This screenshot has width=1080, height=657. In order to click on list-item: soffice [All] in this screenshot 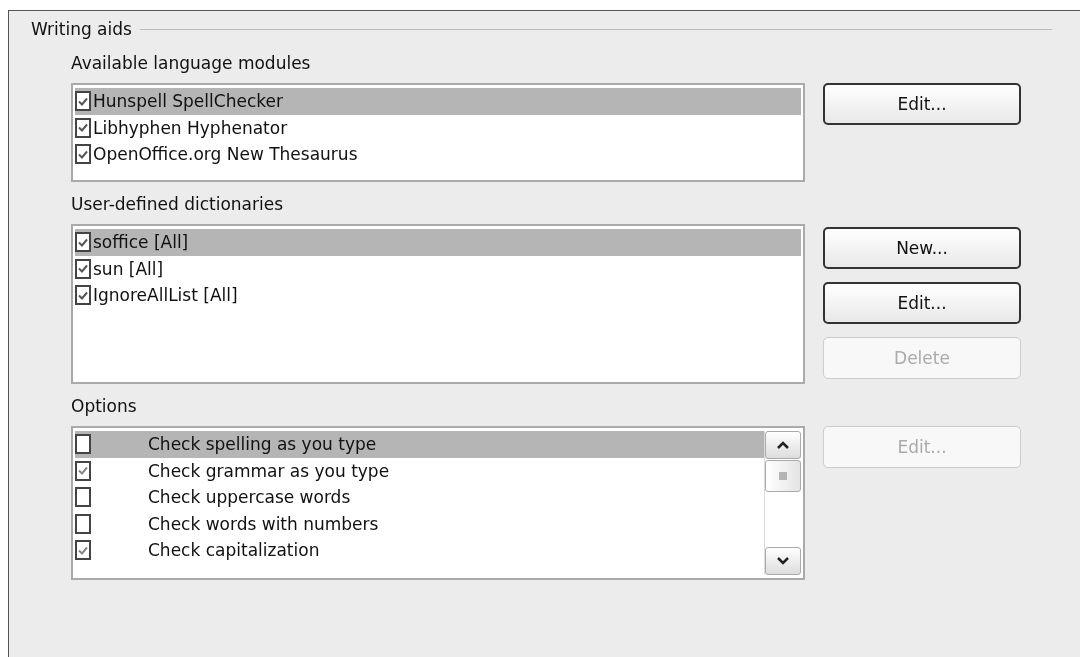, I will do `click(438, 242)`.